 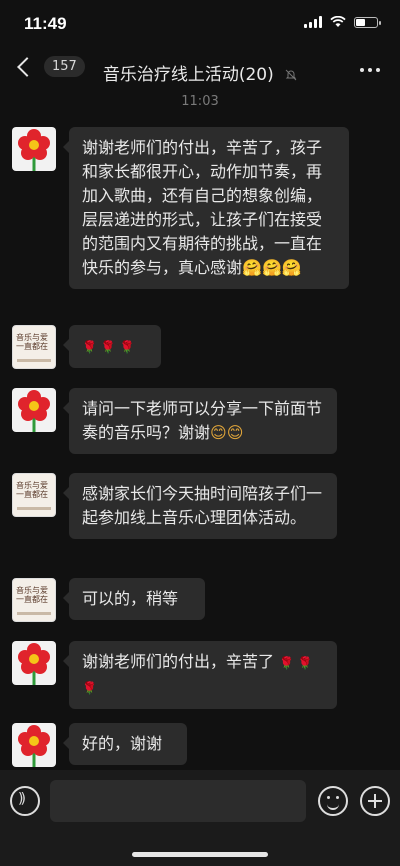 I want to click on home-indicator, so click(x=200, y=854).